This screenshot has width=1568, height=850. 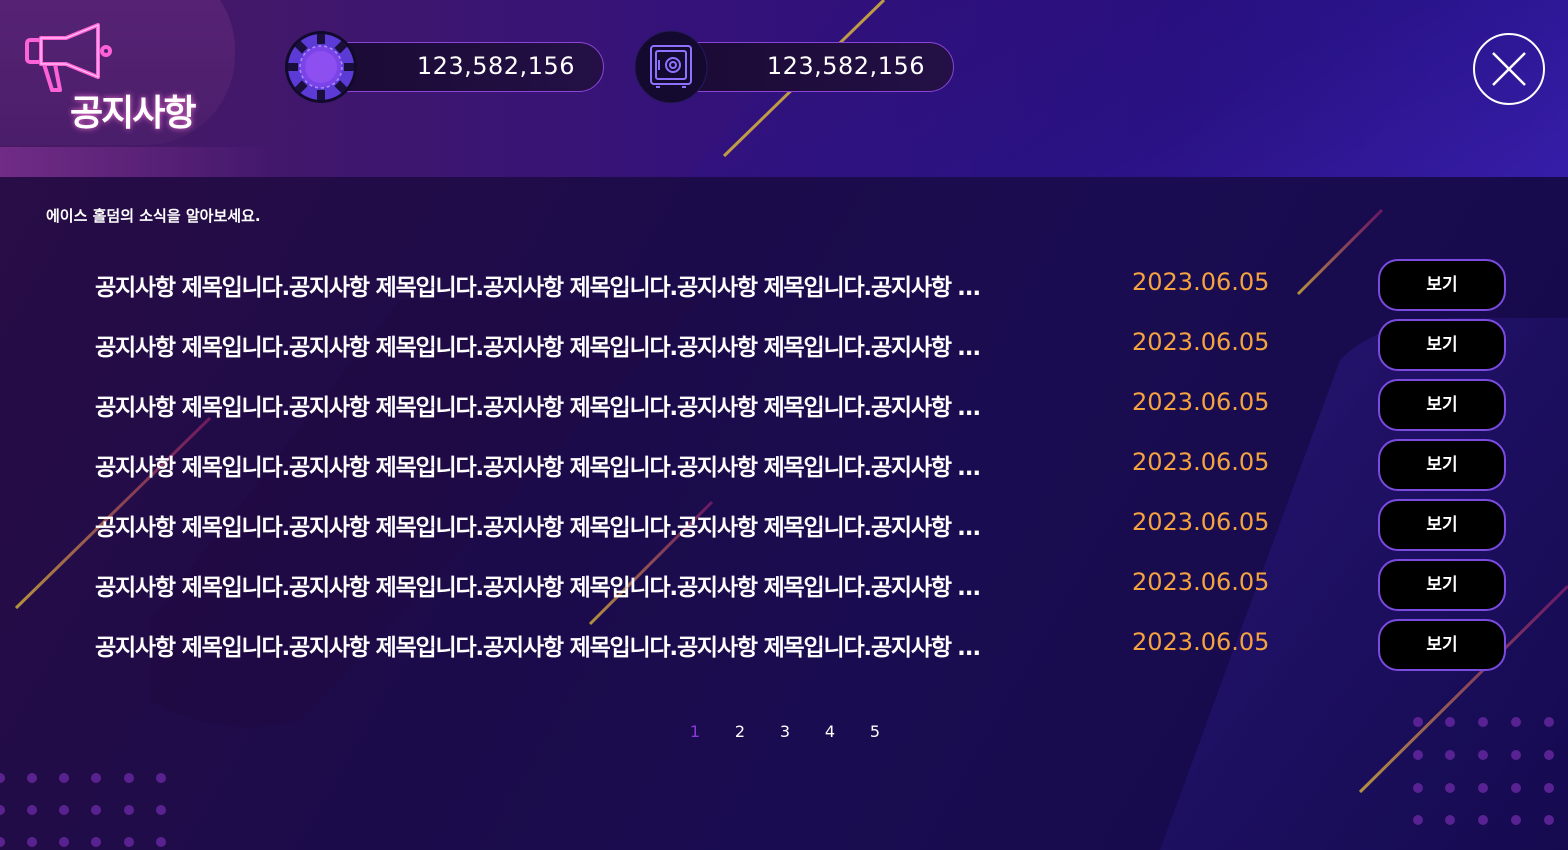 What do you see at coordinates (321, 67) in the screenshot?
I see `casino-chip-icon` at bounding box center [321, 67].